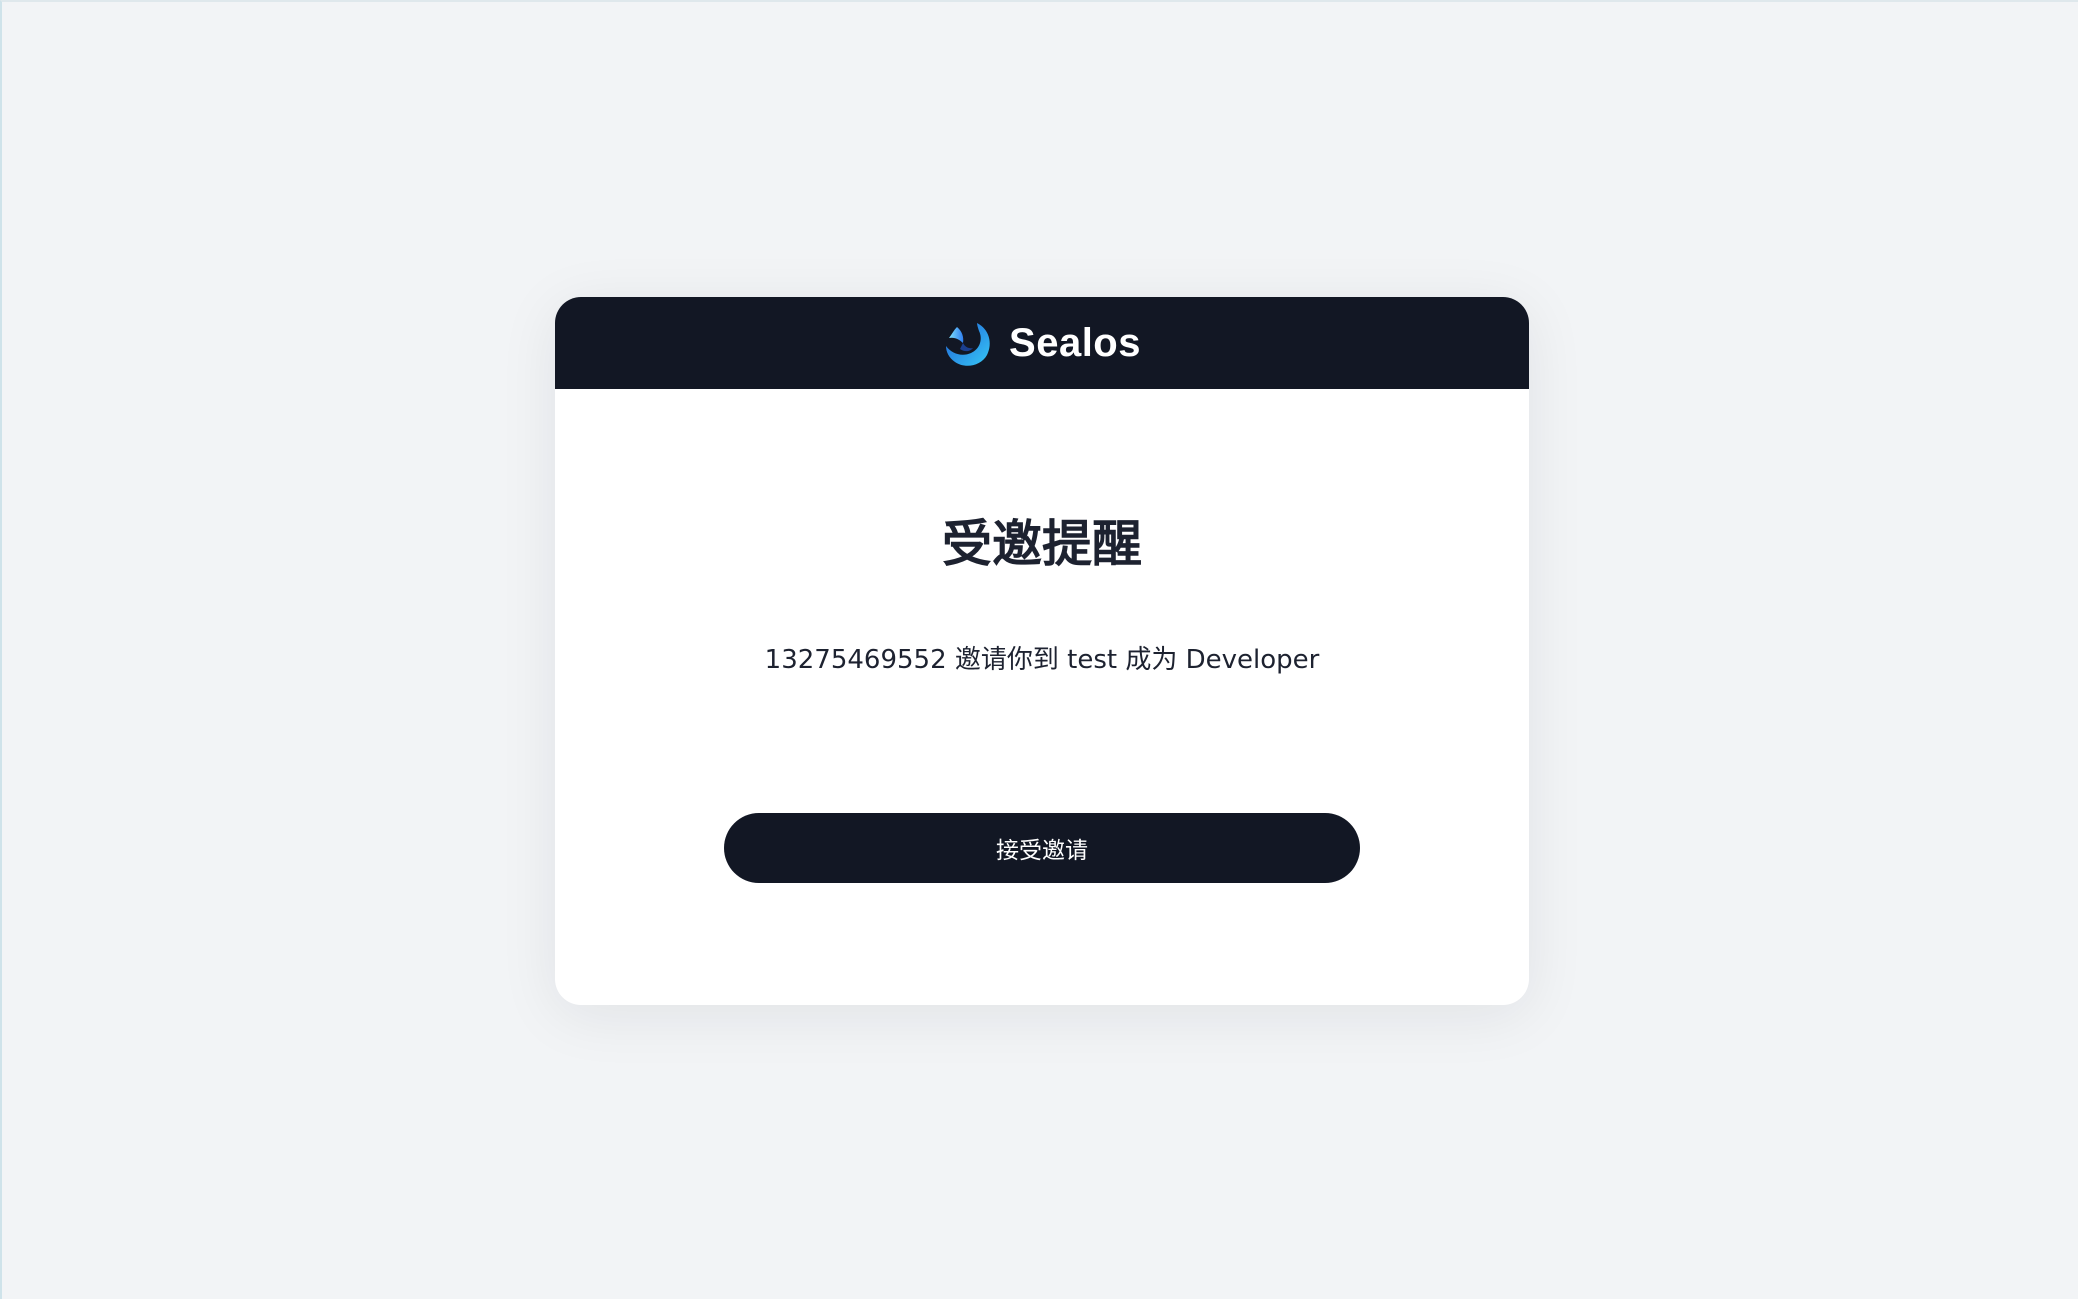  What do you see at coordinates (1042, 848) in the screenshot?
I see `accept-invite-button: 接受邀请` at bounding box center [1042, 848].